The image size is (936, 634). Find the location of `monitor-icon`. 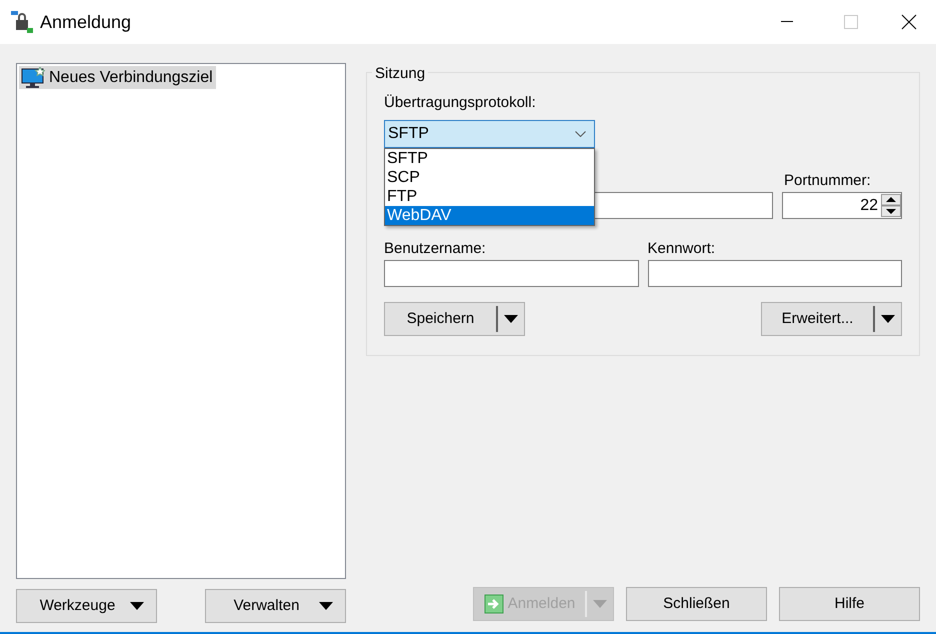

monitor-icon is located at coordinates (33, 77).